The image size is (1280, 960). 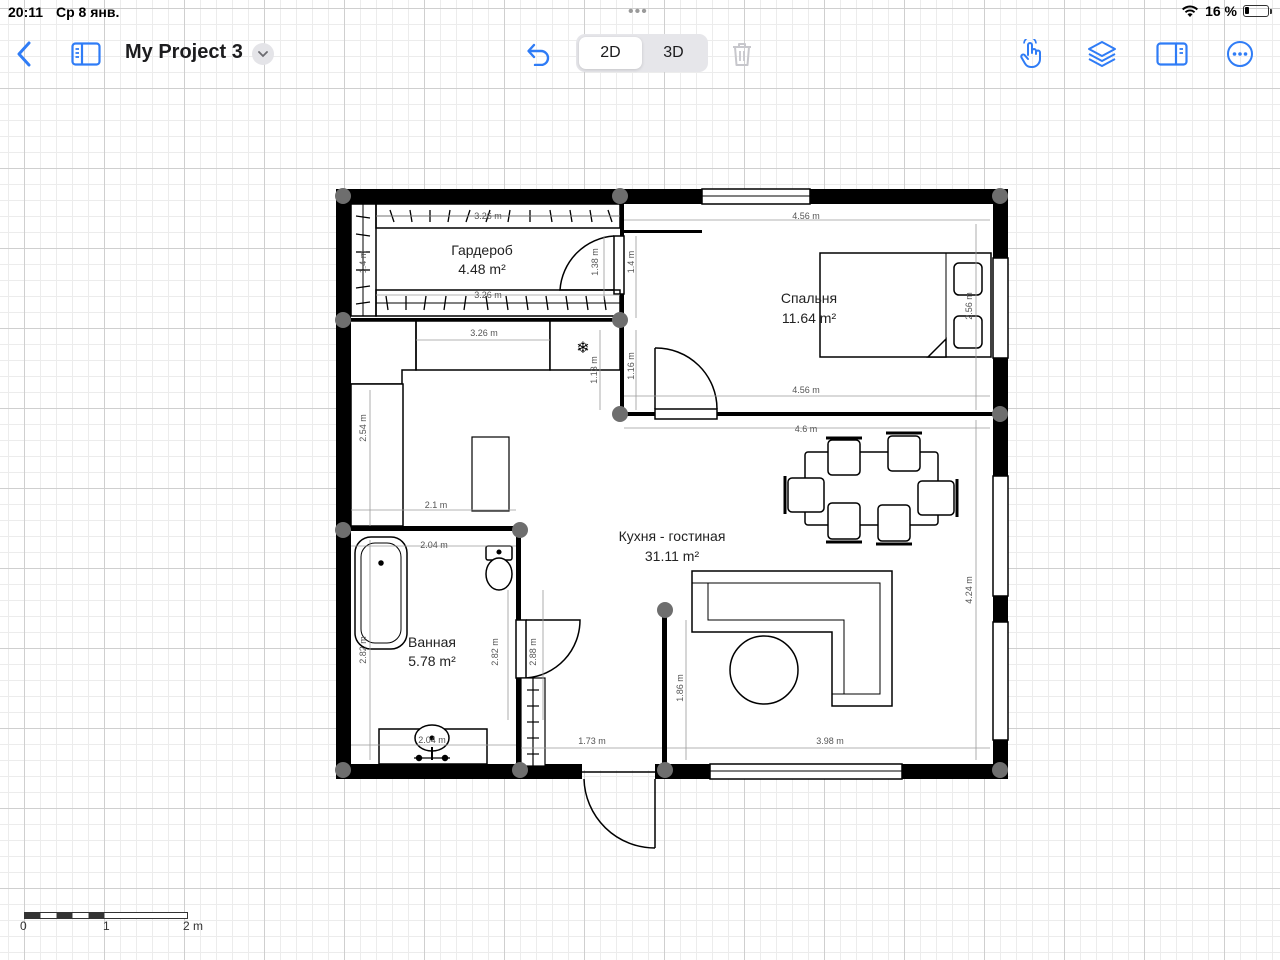 What do you see at coordinates (582, 348) in the screenshot?
I see `snowflake-icon: ❄` at bounding box center [582, 348].